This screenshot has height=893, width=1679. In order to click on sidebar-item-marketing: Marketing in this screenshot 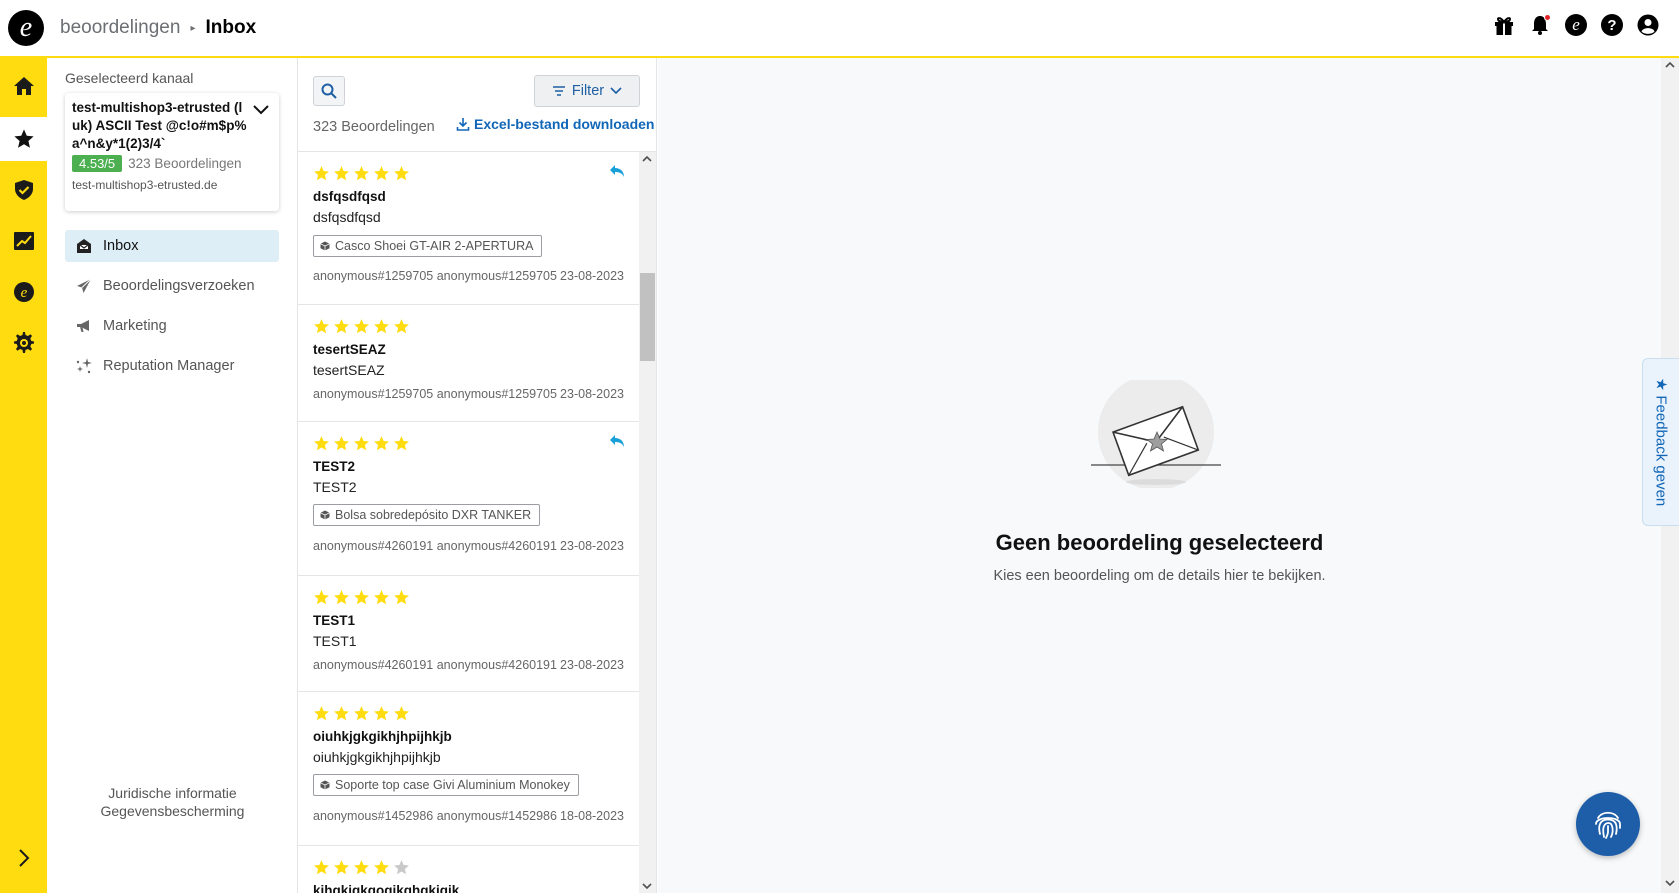, I will do `click(172, 326)`.